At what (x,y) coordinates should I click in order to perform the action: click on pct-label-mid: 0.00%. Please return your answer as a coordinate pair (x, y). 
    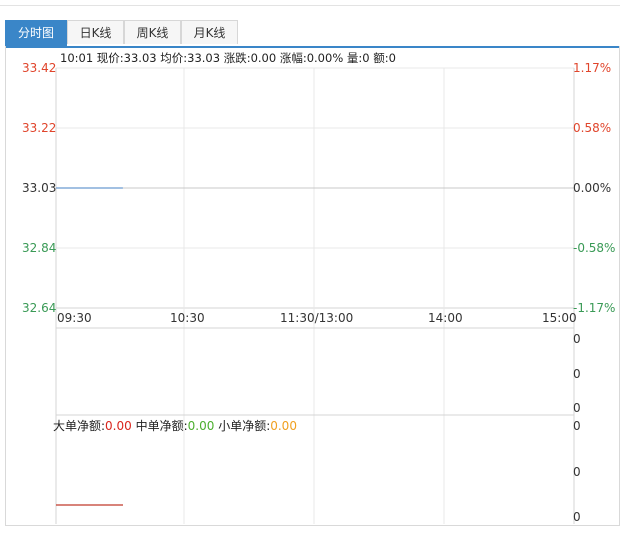
    Looking at the image, I should click on (592, 188).